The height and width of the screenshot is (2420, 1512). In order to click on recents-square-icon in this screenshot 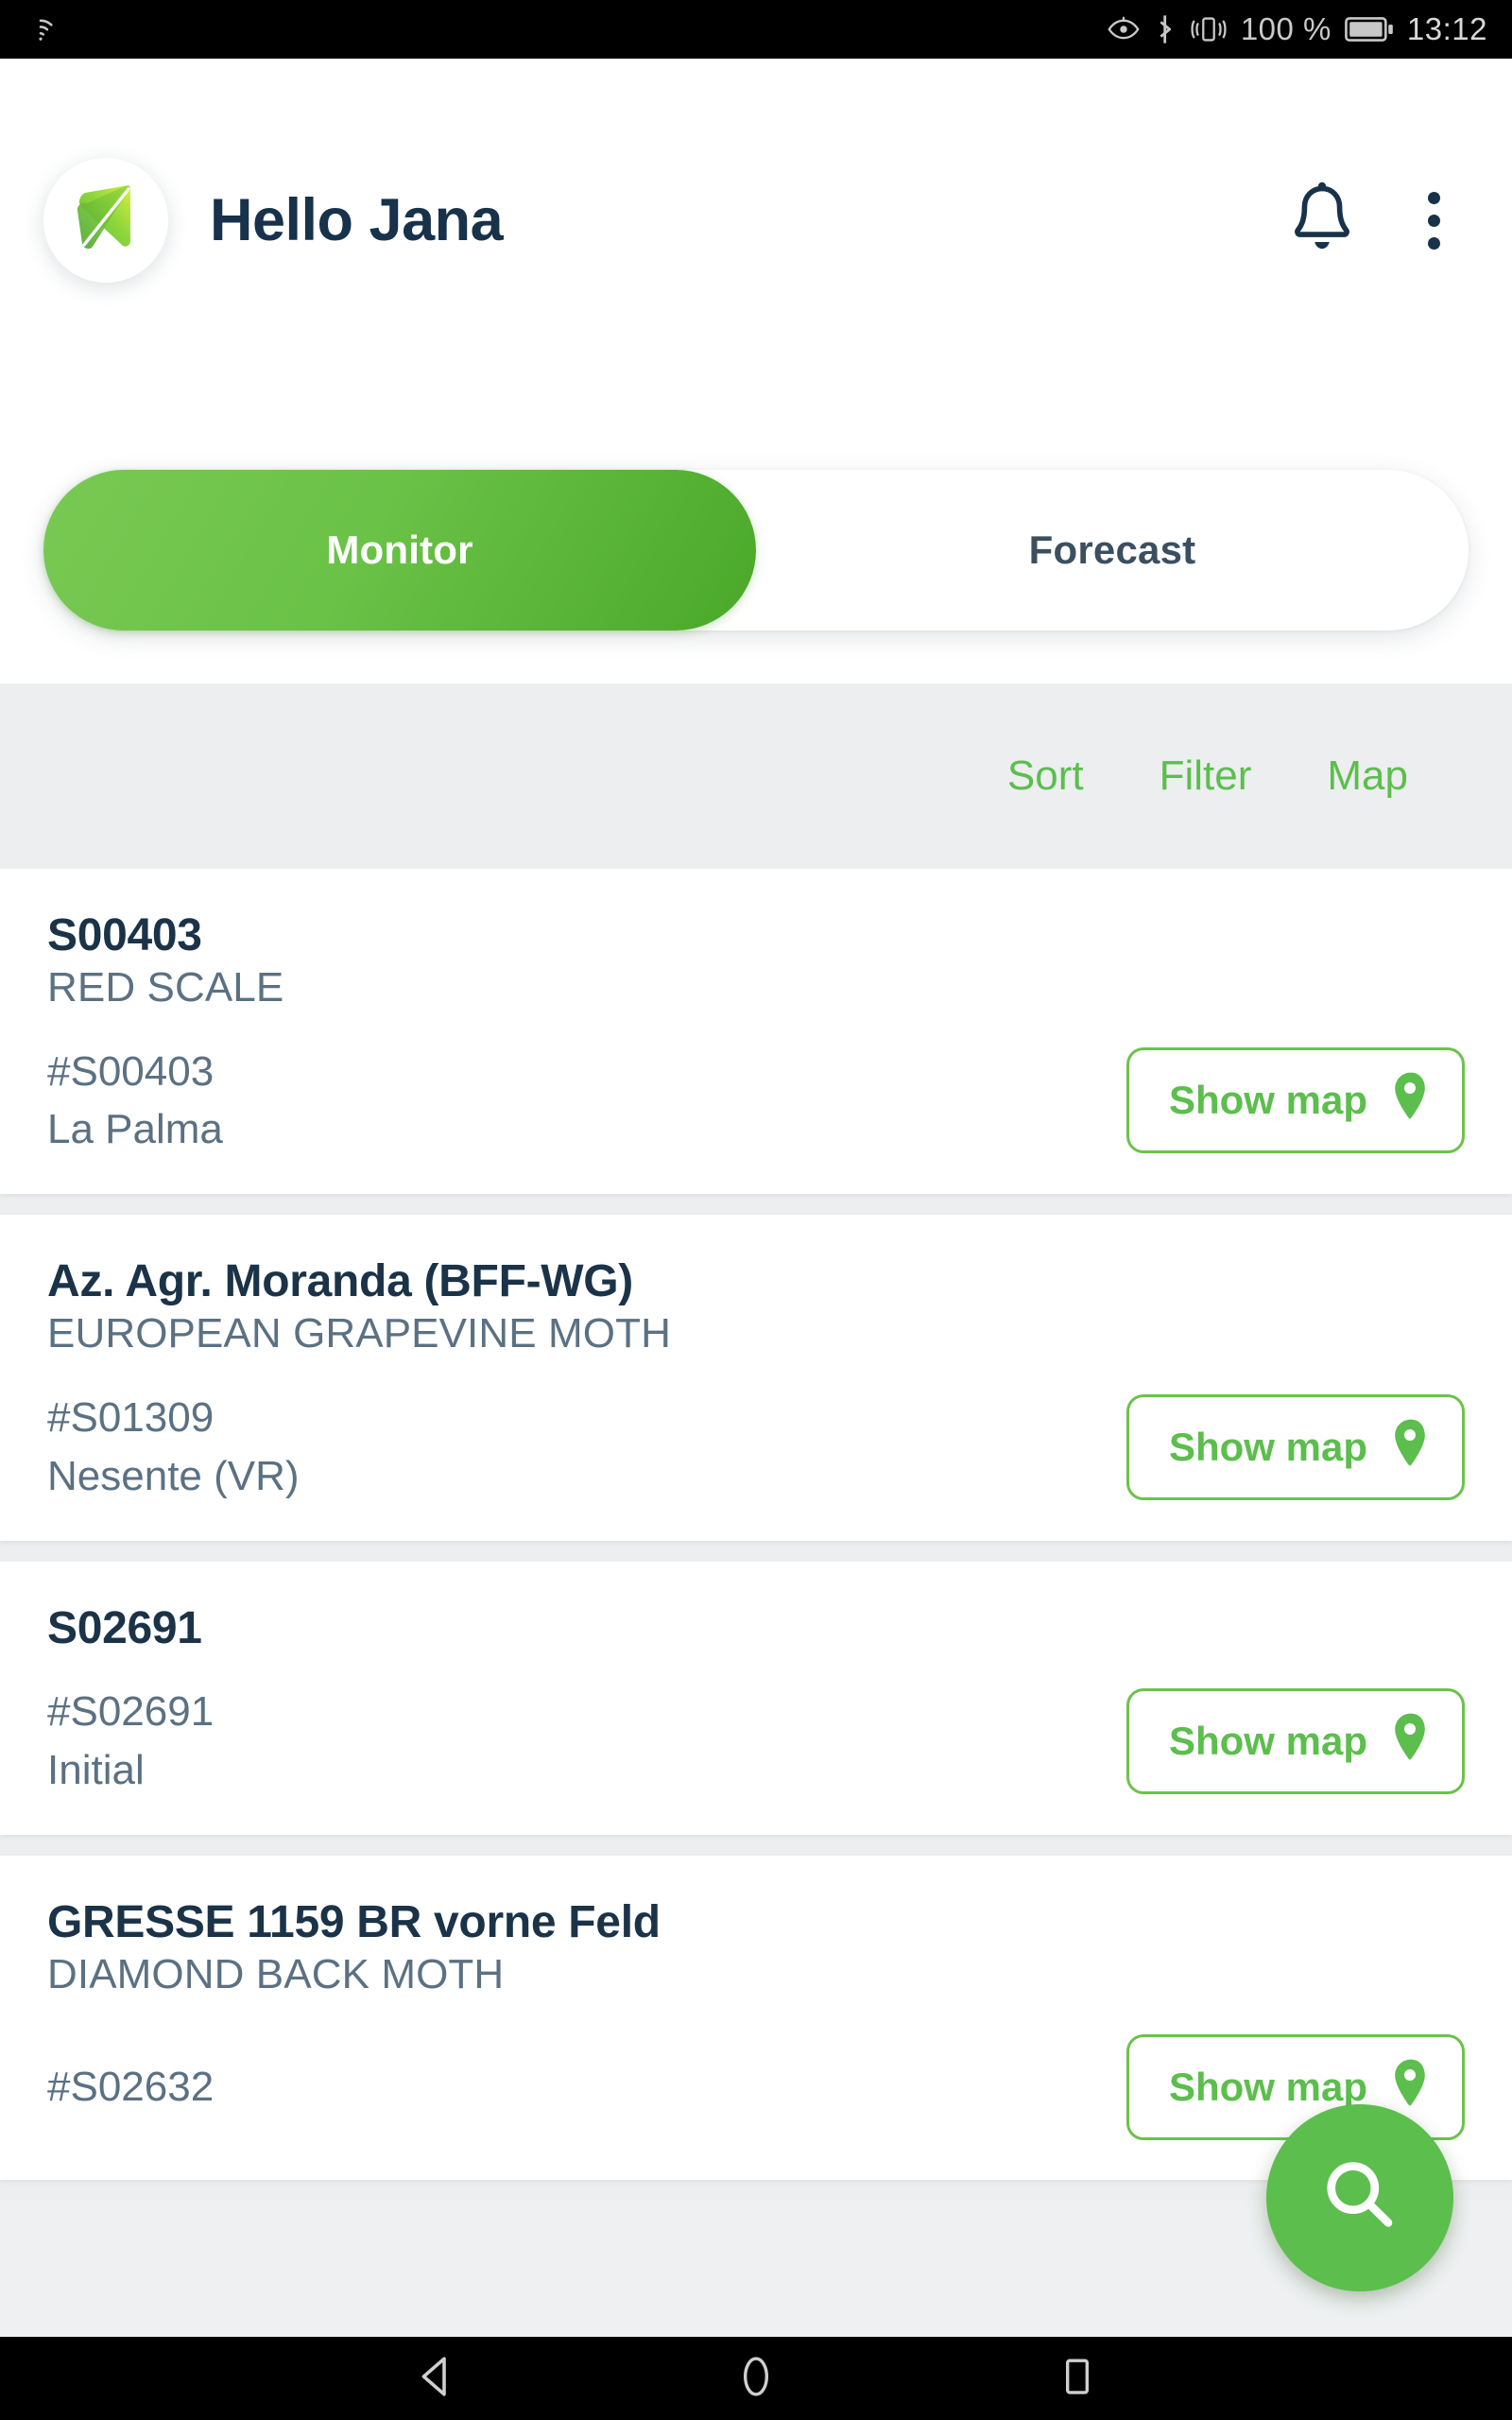, I will do `click(1077, 2379)`.